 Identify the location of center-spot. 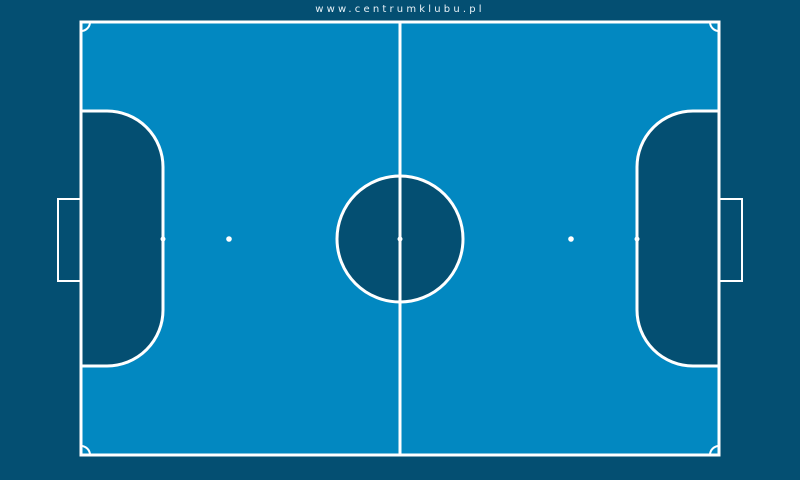
(400, 239).